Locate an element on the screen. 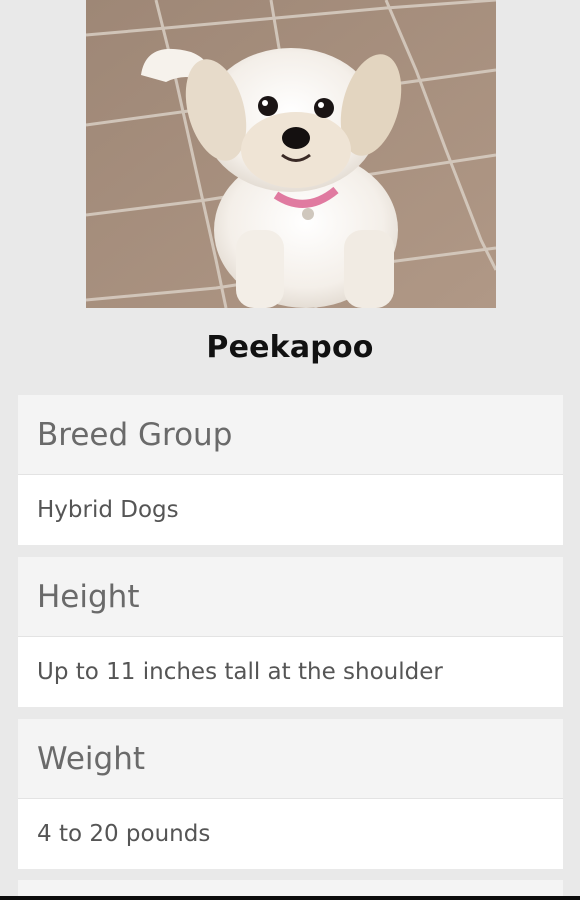 The height and width of the screenshot is (900, 580). detail-label: Height is located at coordinates (290, 597).